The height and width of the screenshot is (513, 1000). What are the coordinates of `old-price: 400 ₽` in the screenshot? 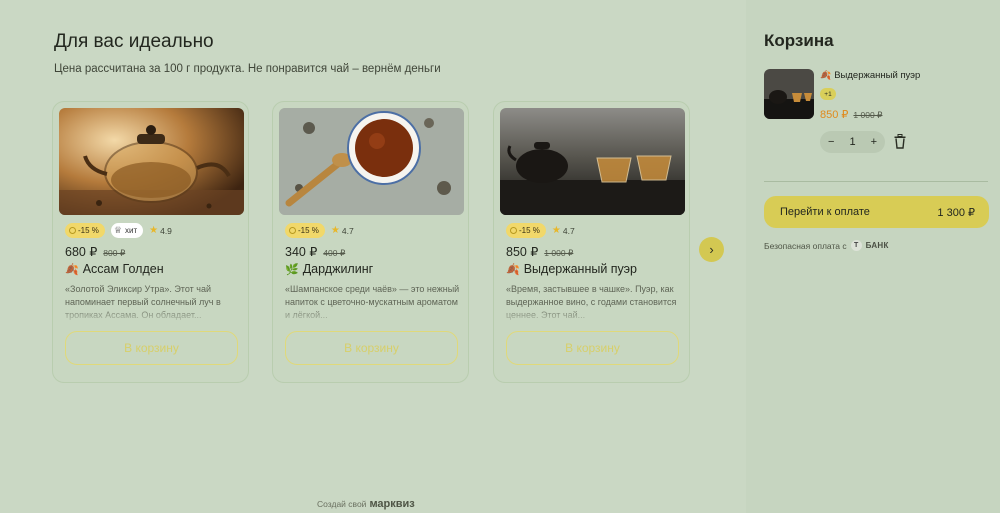 It's located at (334, 253).